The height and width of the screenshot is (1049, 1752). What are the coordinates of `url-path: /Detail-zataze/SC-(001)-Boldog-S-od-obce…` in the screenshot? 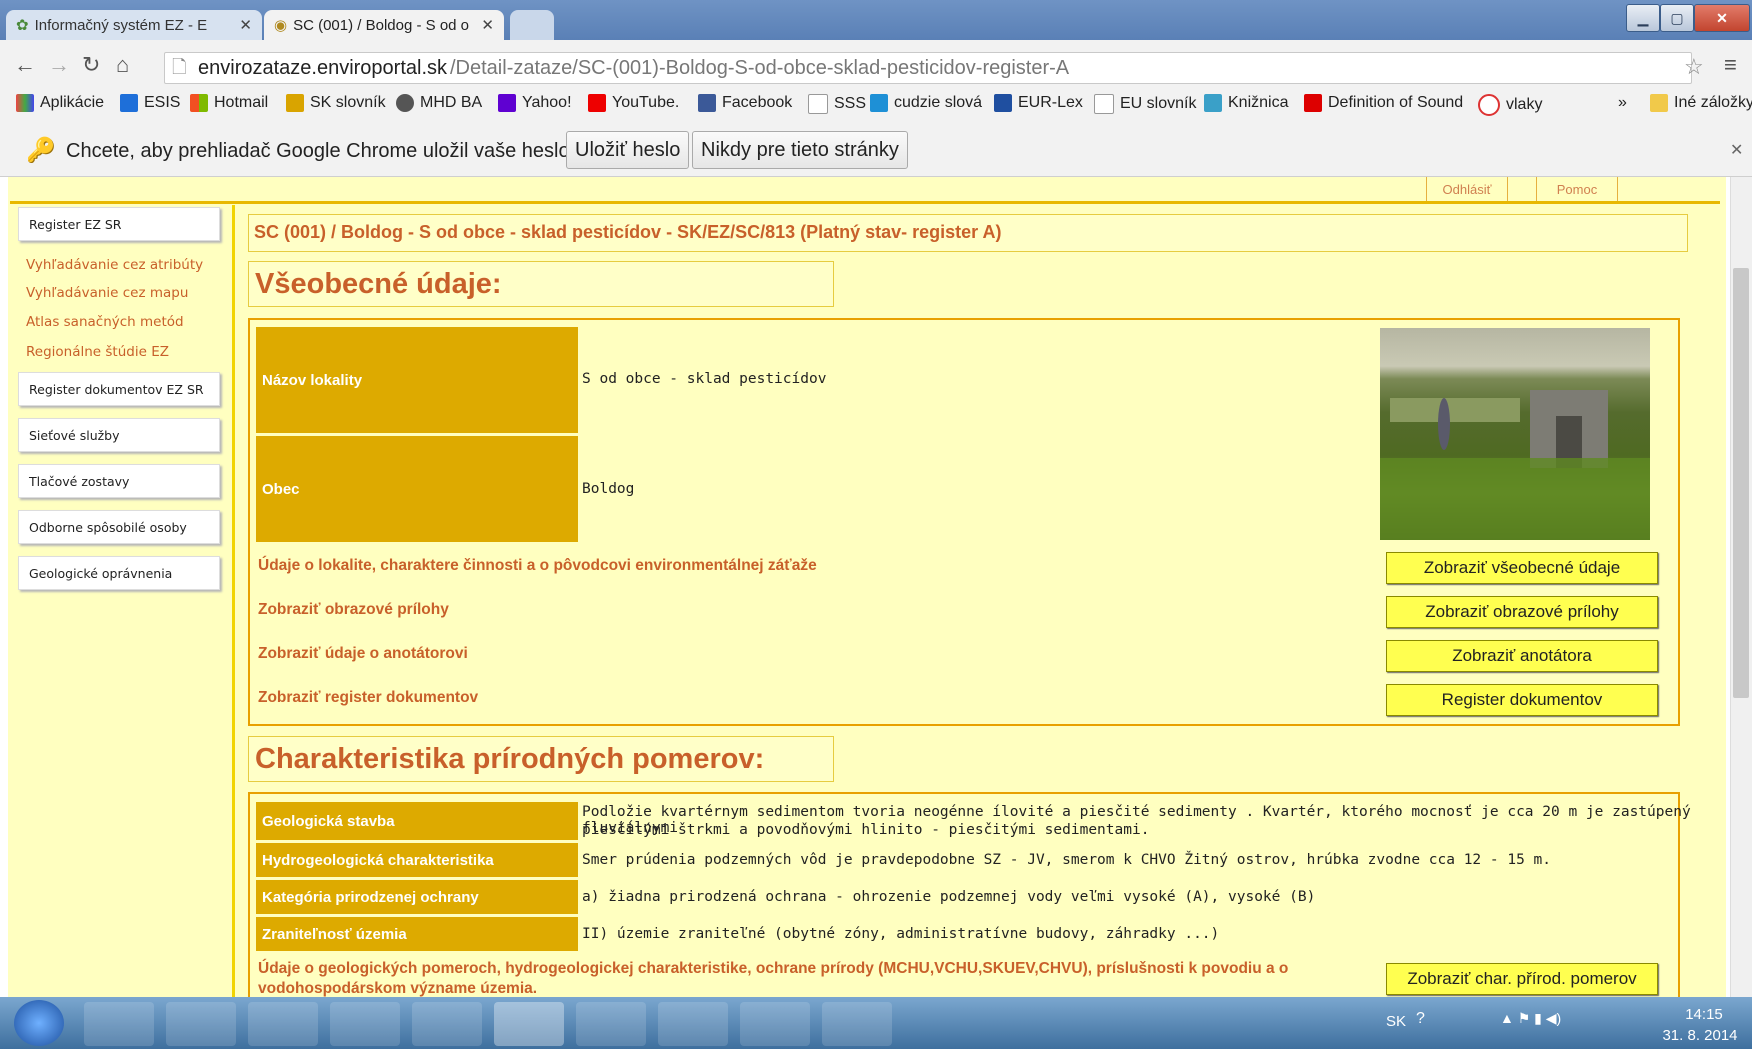 It's located at (760, 68).